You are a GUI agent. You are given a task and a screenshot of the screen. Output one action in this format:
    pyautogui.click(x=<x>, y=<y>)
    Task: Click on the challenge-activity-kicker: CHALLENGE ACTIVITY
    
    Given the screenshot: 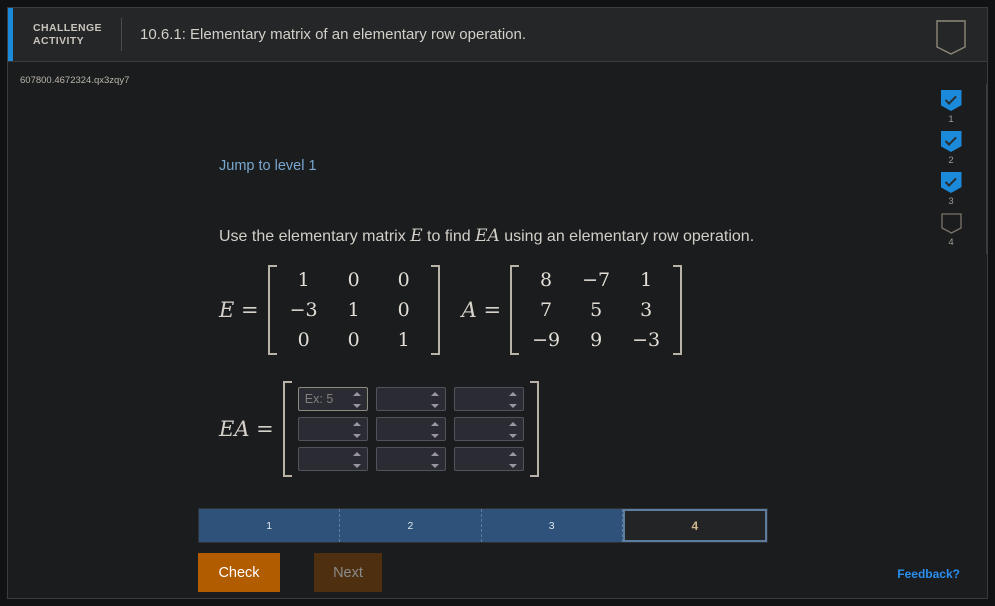 What is the action you would take?
    pyautogui.click(x=68, y=35)
    